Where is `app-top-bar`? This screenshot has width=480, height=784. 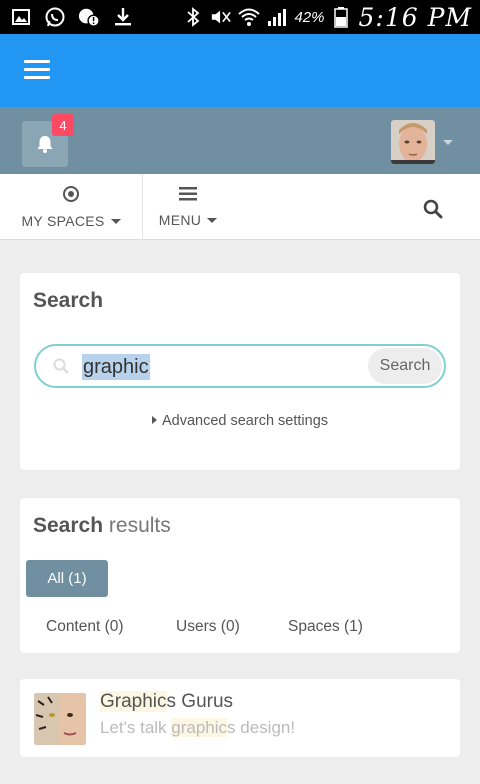
app-top-bar is located at coordinates (240, 70).